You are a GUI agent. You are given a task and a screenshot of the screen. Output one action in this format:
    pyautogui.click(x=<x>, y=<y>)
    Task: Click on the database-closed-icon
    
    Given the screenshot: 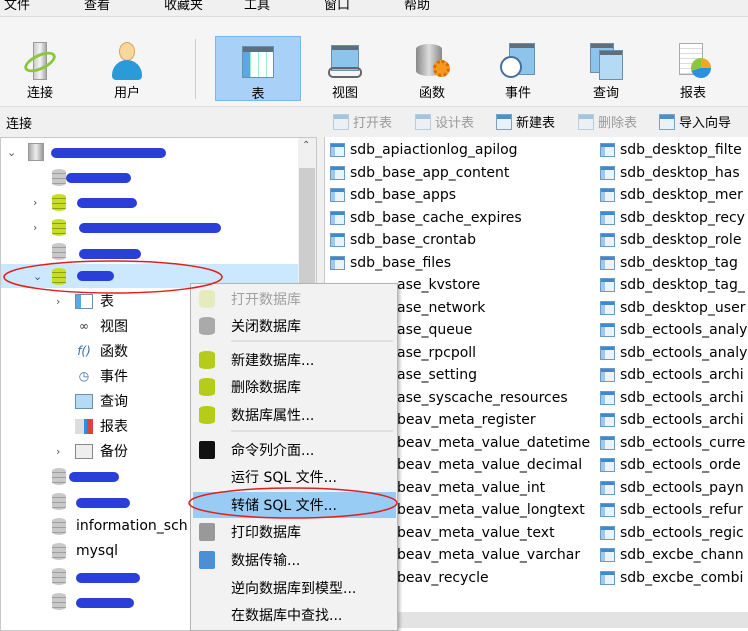 What is the action you would take?
    pyautogui.click(x=59, y=601)
    